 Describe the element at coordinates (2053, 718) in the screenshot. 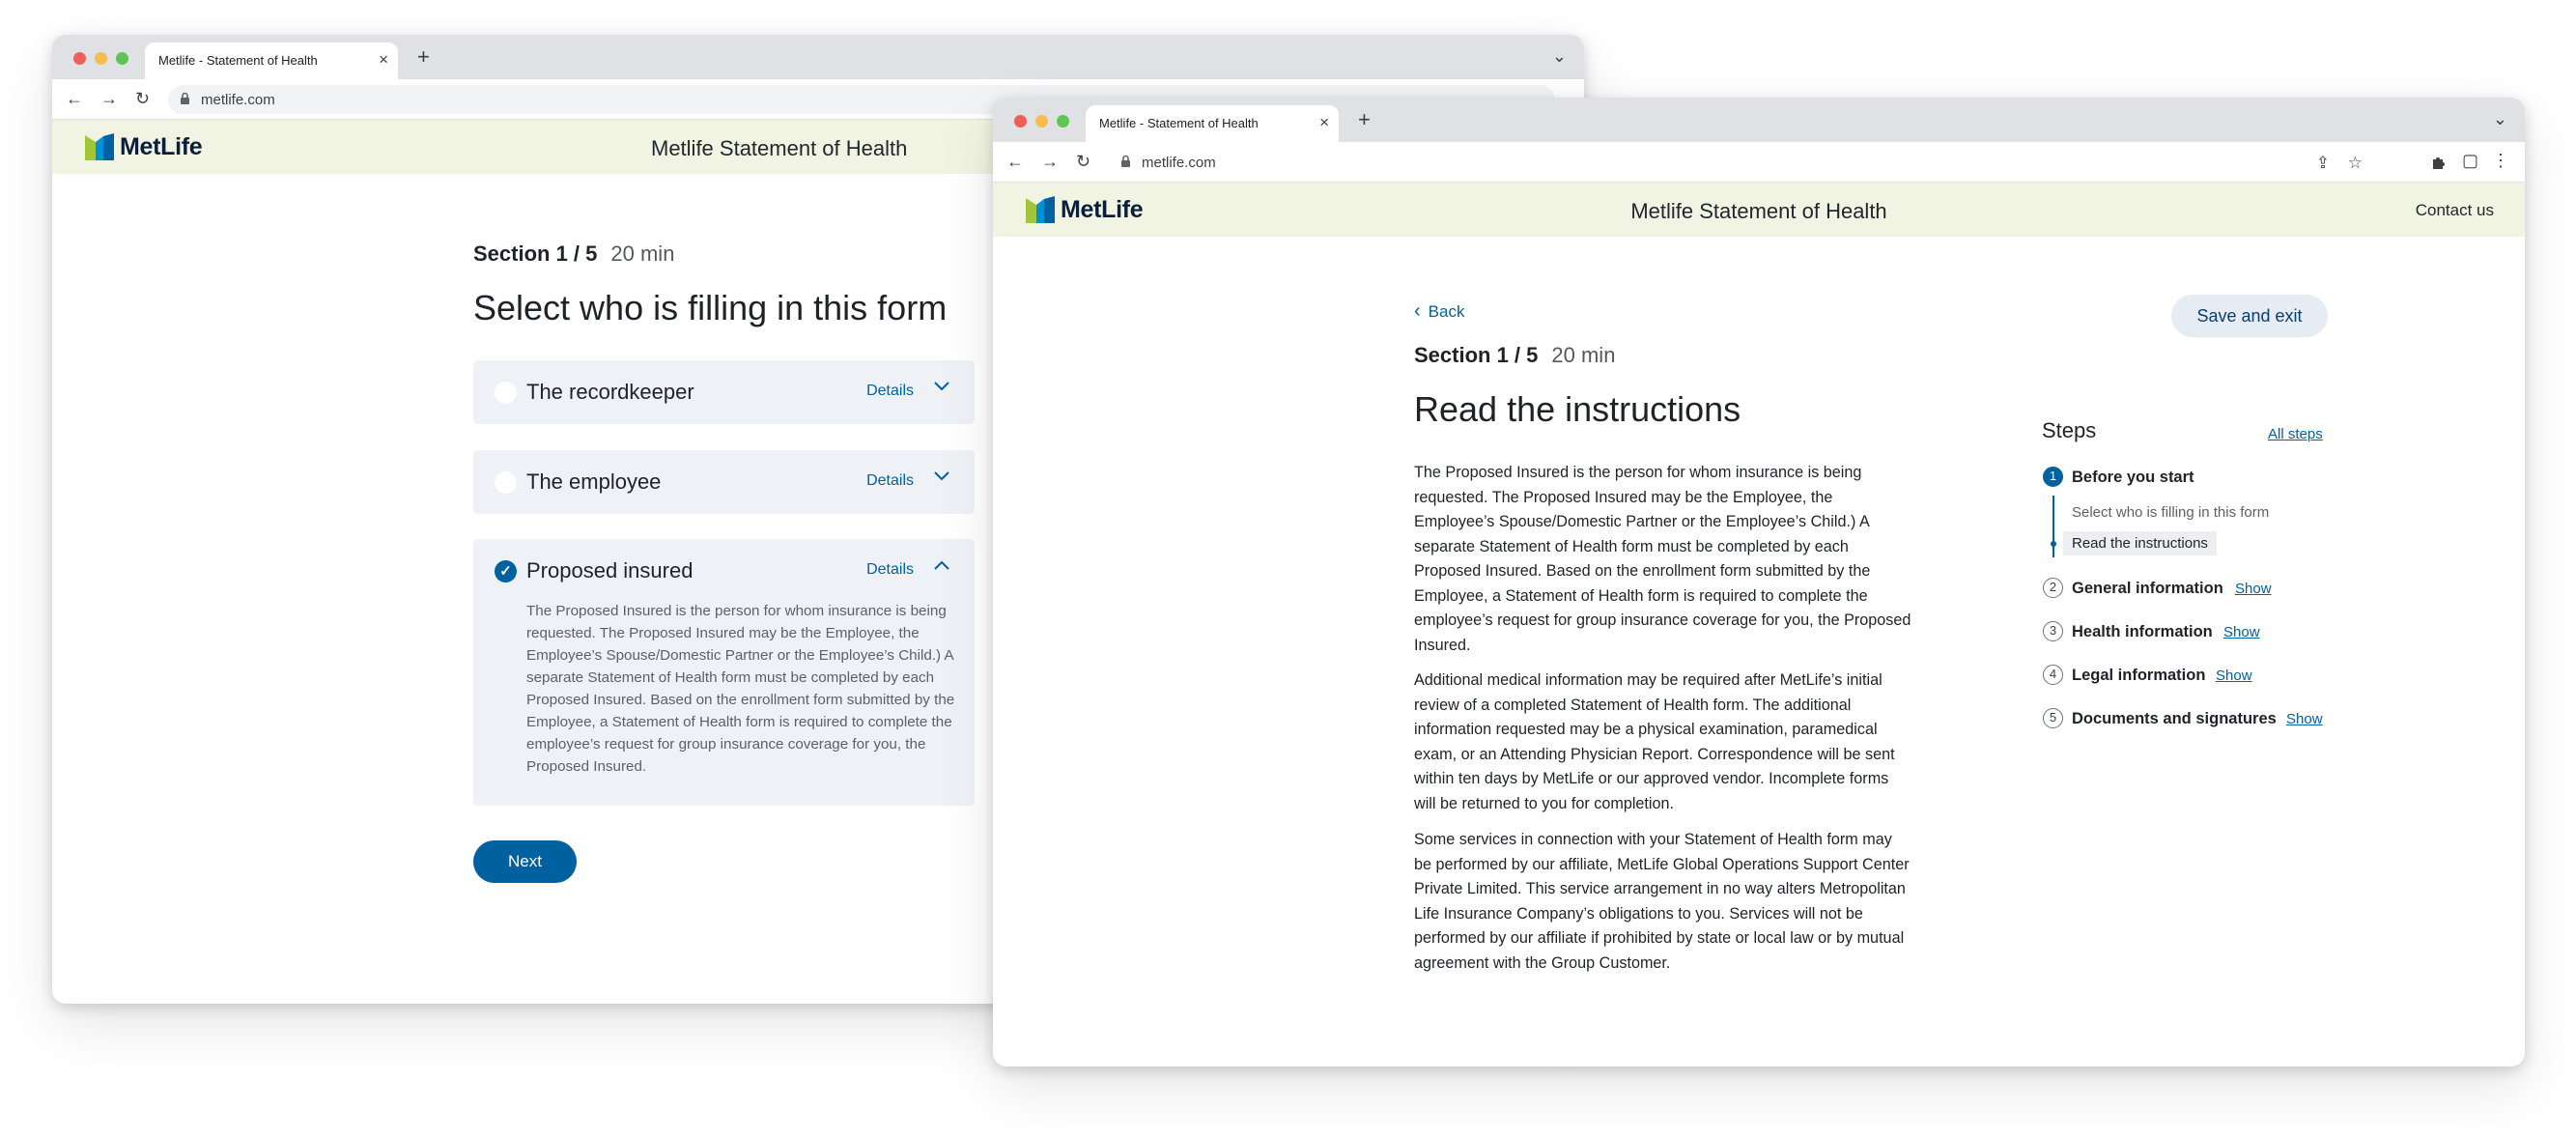

I see `step-number: 5` at that location.